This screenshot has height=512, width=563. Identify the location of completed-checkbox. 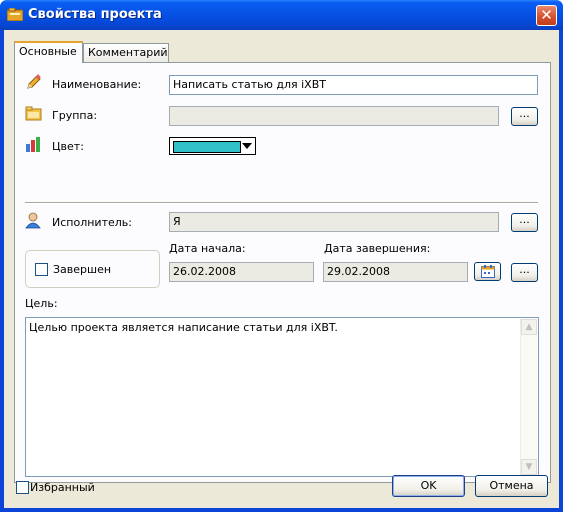
(41, 269).